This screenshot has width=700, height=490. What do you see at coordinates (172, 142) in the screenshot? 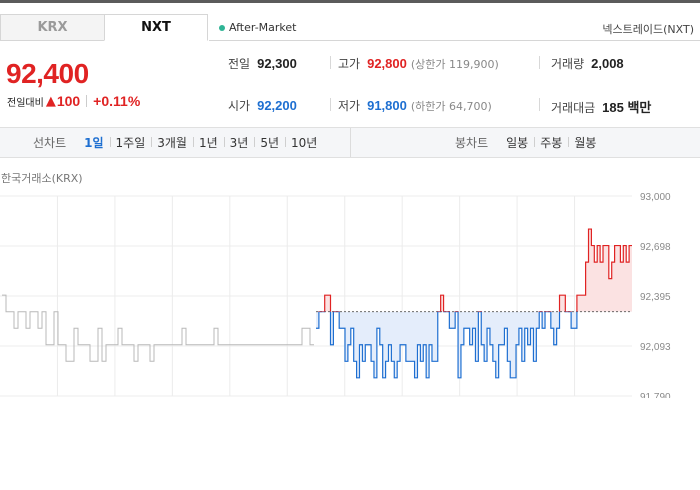
I see `period-3m: 3개월` at bounding box center [172, 142].